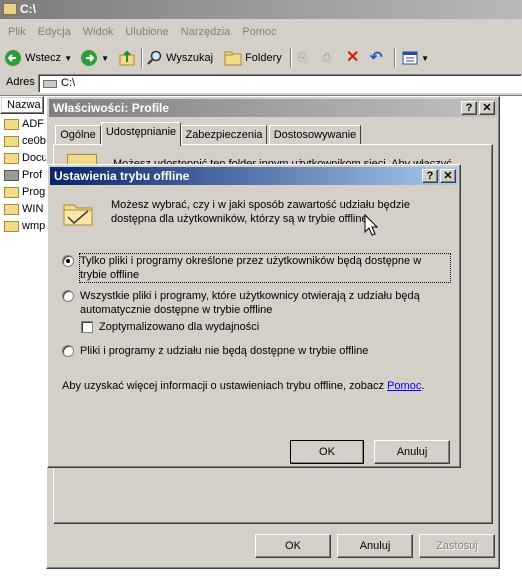  Describe the element at coordinates (24, 192) in the screenshot. I see `list-item: Prog` at that location.